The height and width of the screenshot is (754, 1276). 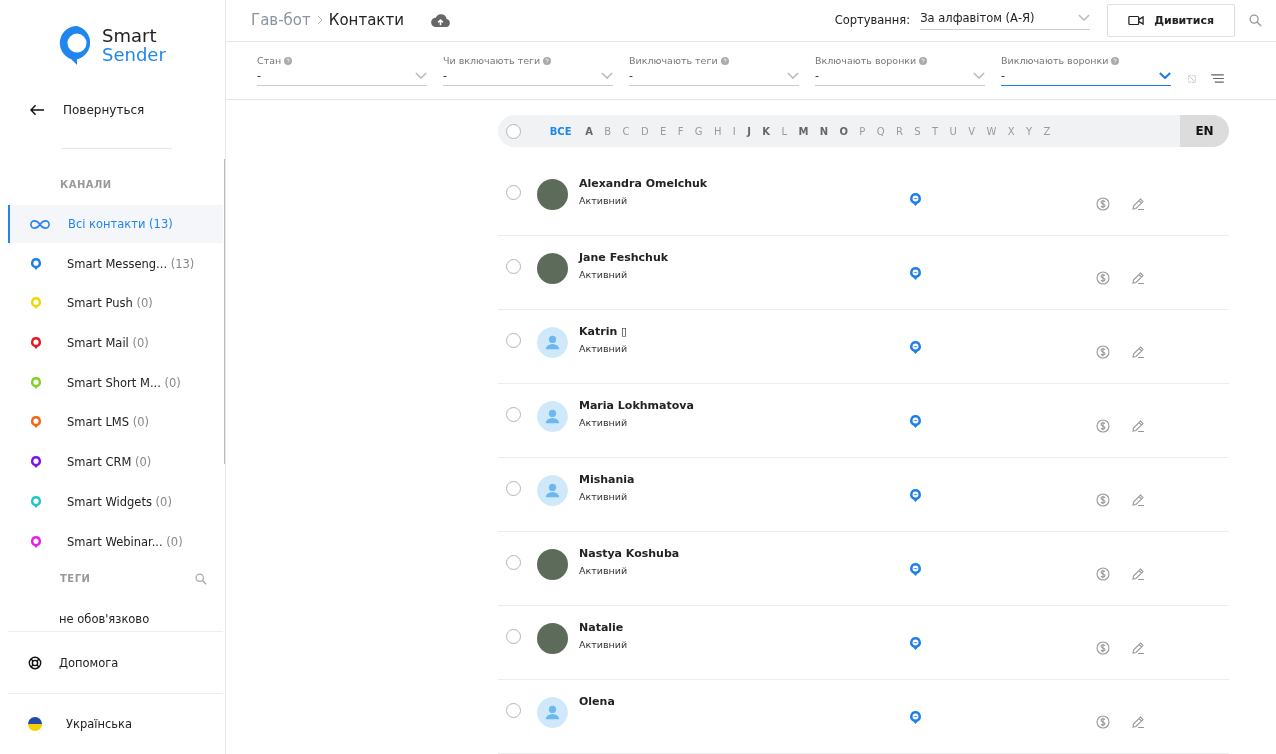 I want to click on sort-dropdown: За алфавітом (А-Я), so click(x=1005, y=20).